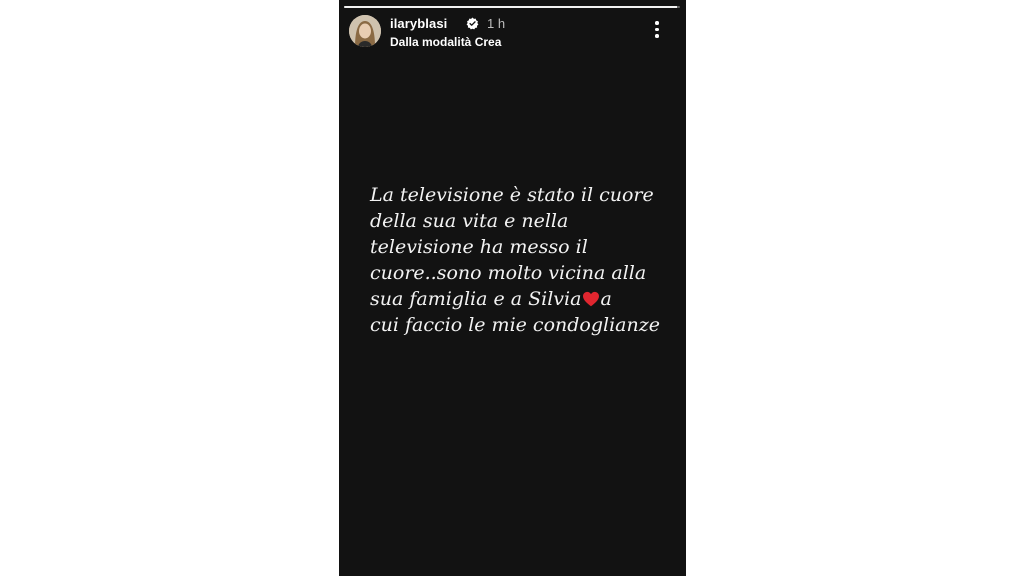  Describe the element at coordinates (479, 247) in the screenshot. I see `story-text-line: televisione ha messo il` at that location.